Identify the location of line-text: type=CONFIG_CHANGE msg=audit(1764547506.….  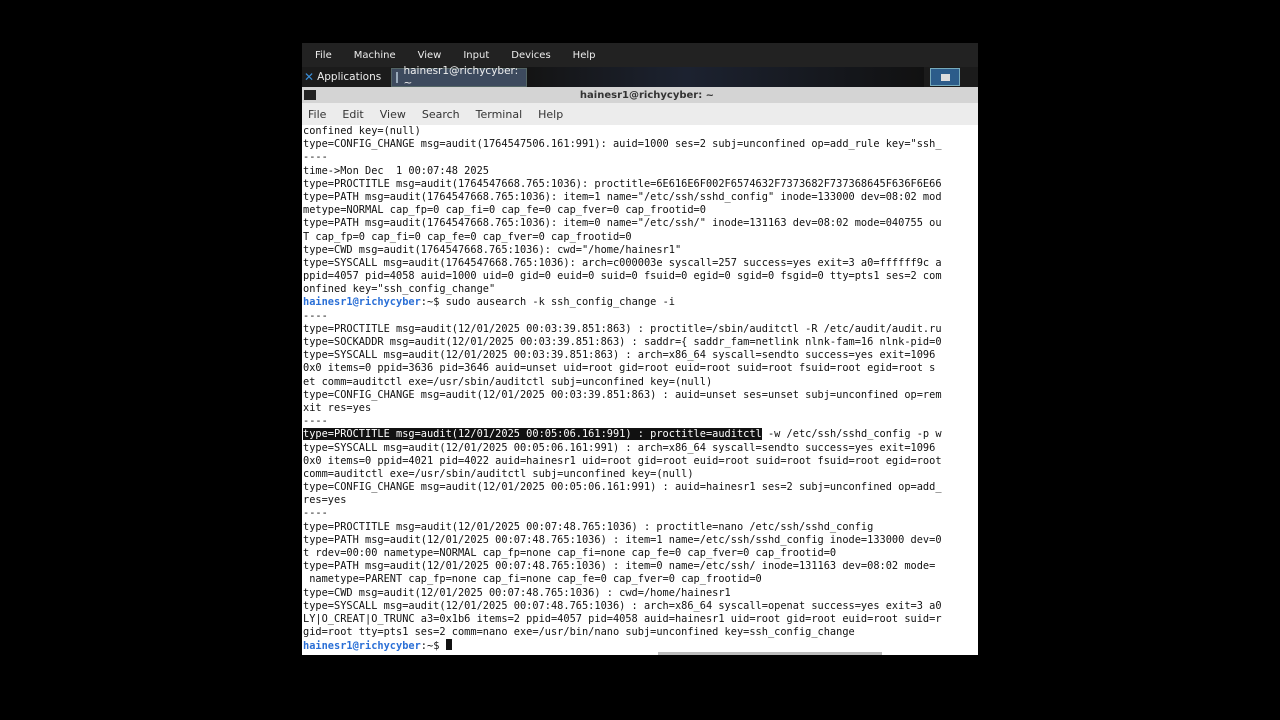
(622, 144).